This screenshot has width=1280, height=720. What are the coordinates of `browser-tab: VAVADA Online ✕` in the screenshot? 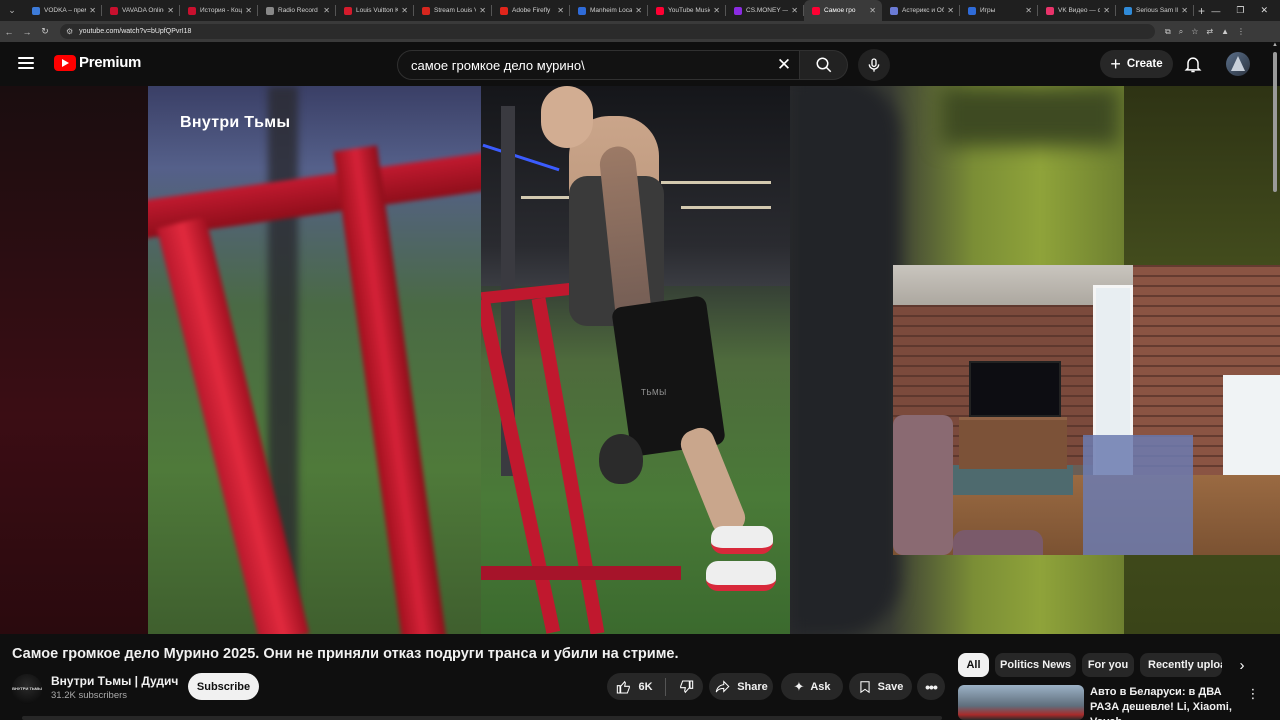 It's located at (141, 10).